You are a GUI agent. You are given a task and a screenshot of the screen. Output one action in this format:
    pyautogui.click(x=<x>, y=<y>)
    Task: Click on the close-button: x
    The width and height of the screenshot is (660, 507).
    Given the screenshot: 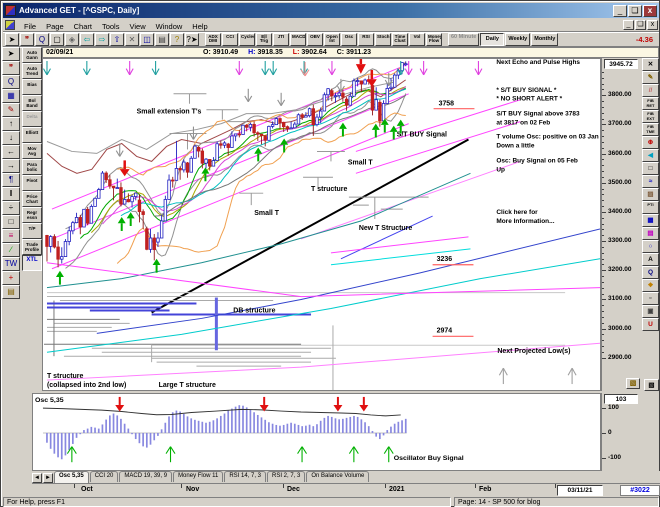 What is the action you would take?
    pyautogui.click(x=650, y=10)
    